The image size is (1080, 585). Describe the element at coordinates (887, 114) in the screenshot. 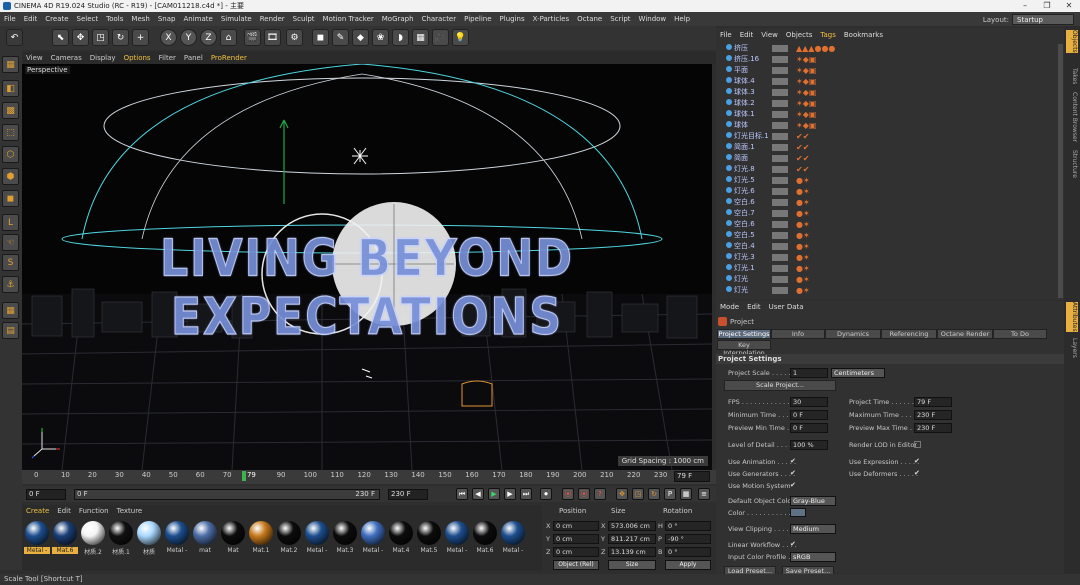

I see `object-row: 球体.1 ✶◆▣` at that location.